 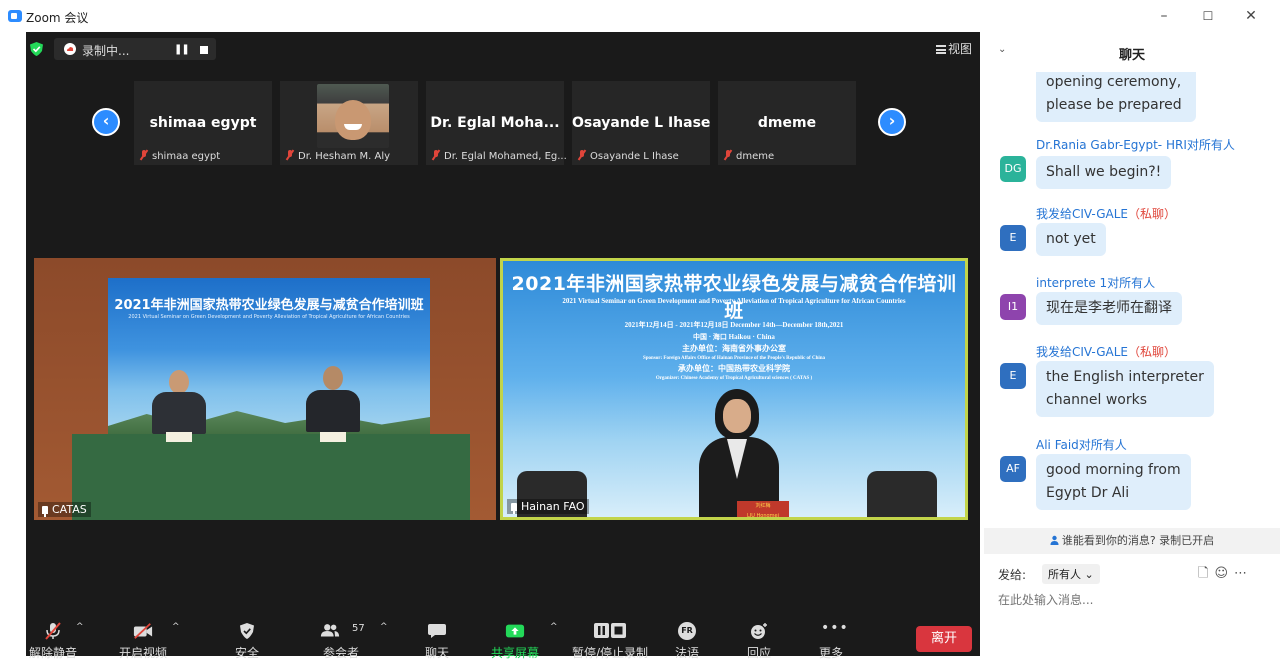 What do you see at coordinates (515, 631) in the screenshot?
I see `share-screen-icon` at bounding box center [515, 631].